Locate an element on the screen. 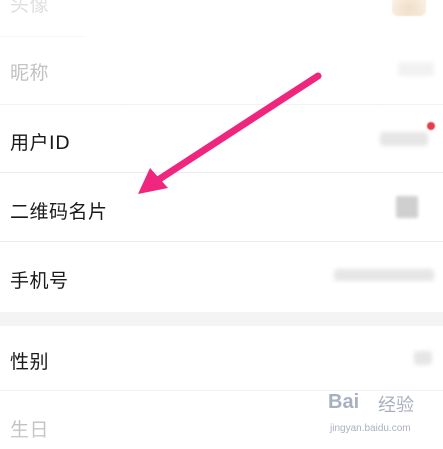 Image resolution: width=443 pixels, height=449 pixels. watermark-url: jingyan.baidu.com is located at coordinates (370, 428).